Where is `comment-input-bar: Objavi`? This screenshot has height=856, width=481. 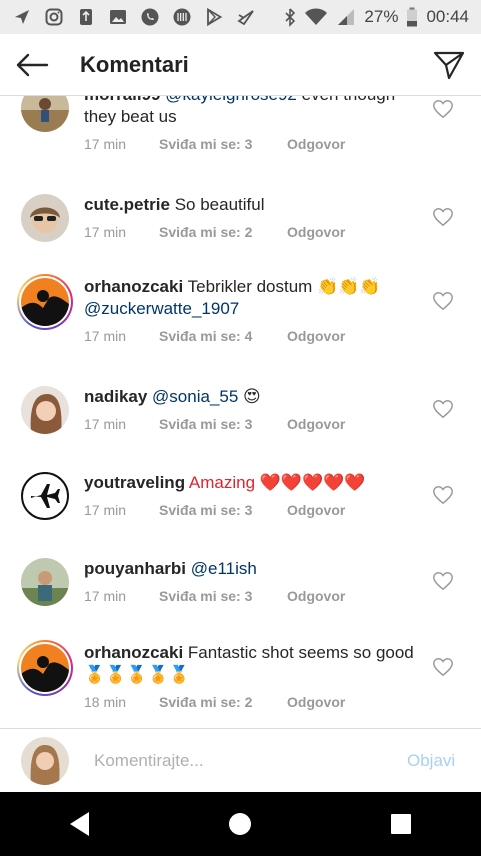 comment-input-bar: Objavi is located at coordinates (240, 760).